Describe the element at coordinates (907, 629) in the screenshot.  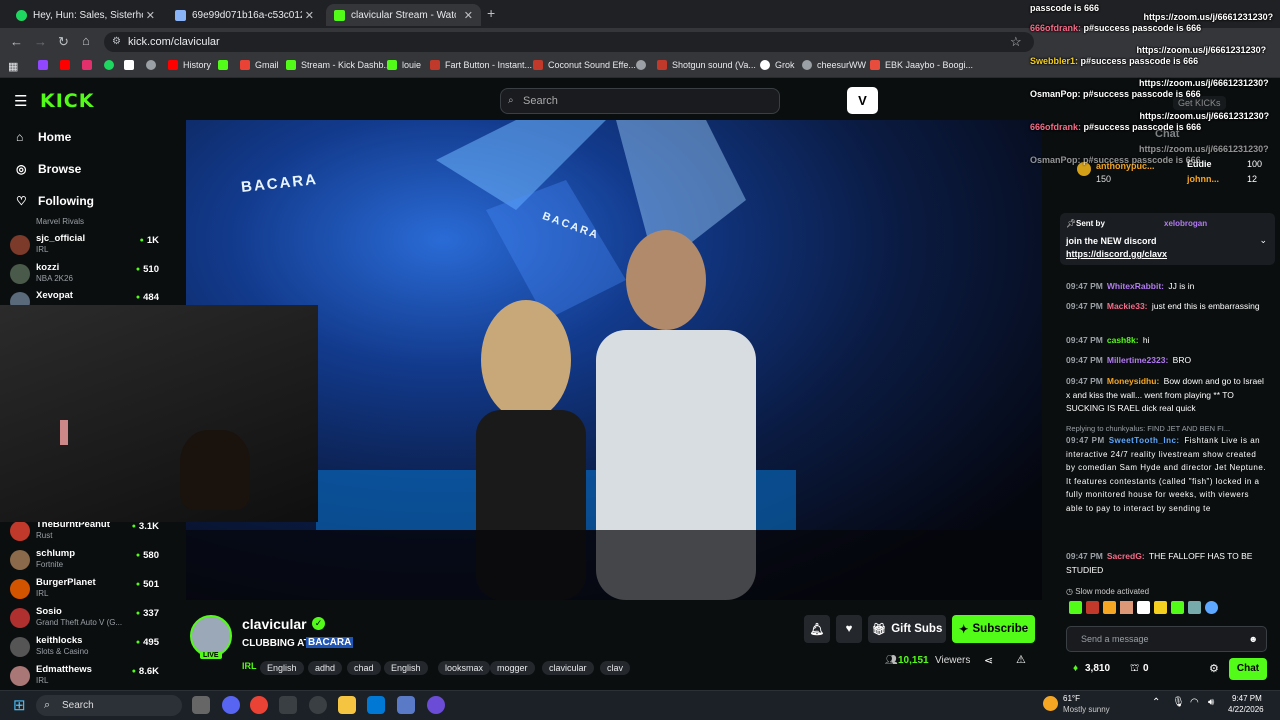
I see `gift-subs-button: 🎁︎ Gift Subs` at that location.